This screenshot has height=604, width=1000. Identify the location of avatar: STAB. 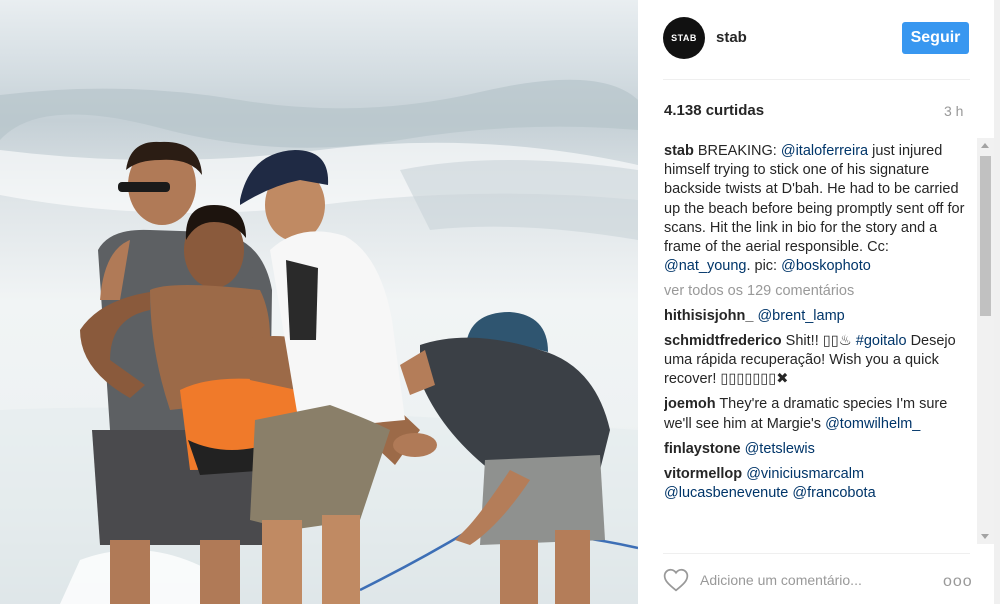
(684, 38).